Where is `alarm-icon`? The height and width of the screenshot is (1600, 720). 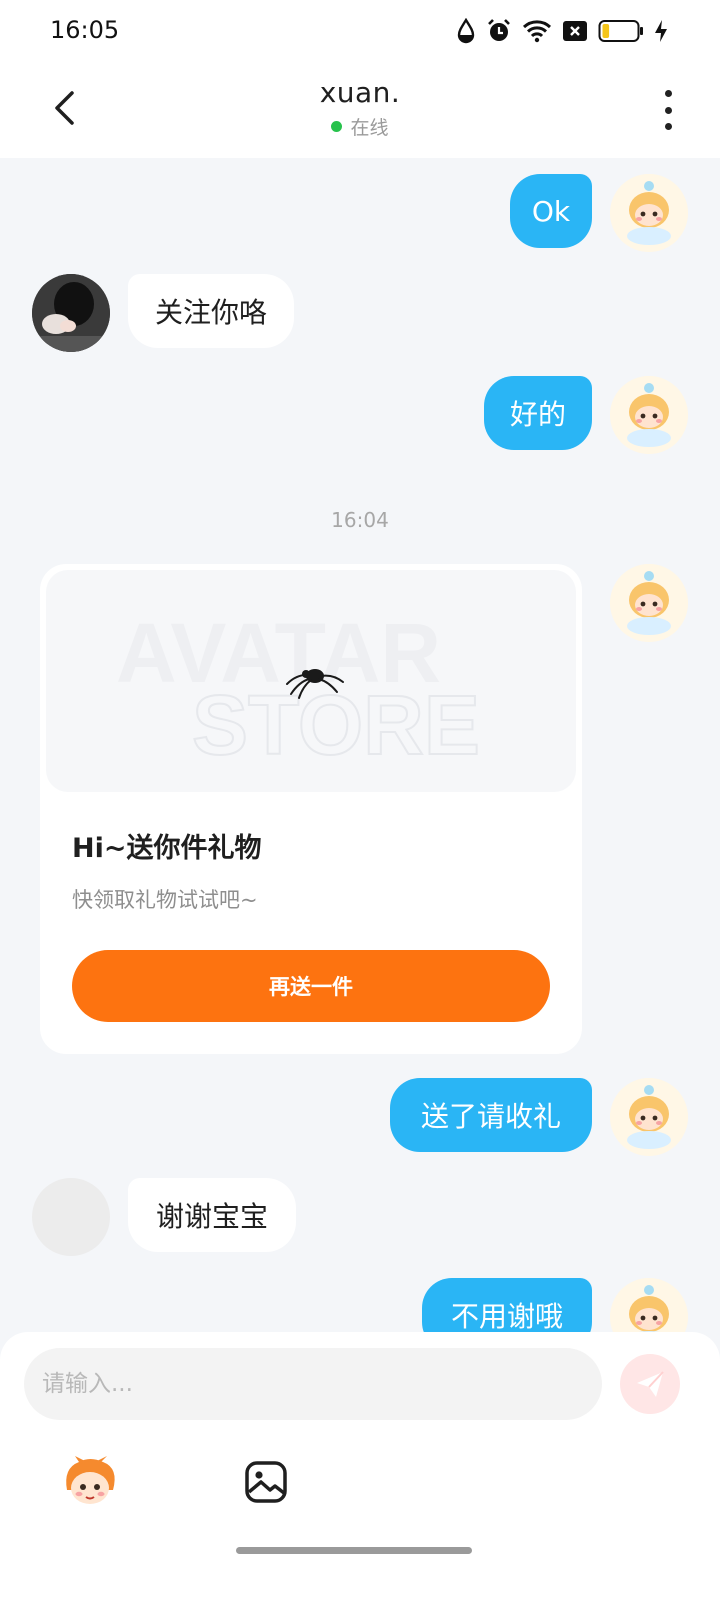
alarm-icon is located at coordinates (499, 31).